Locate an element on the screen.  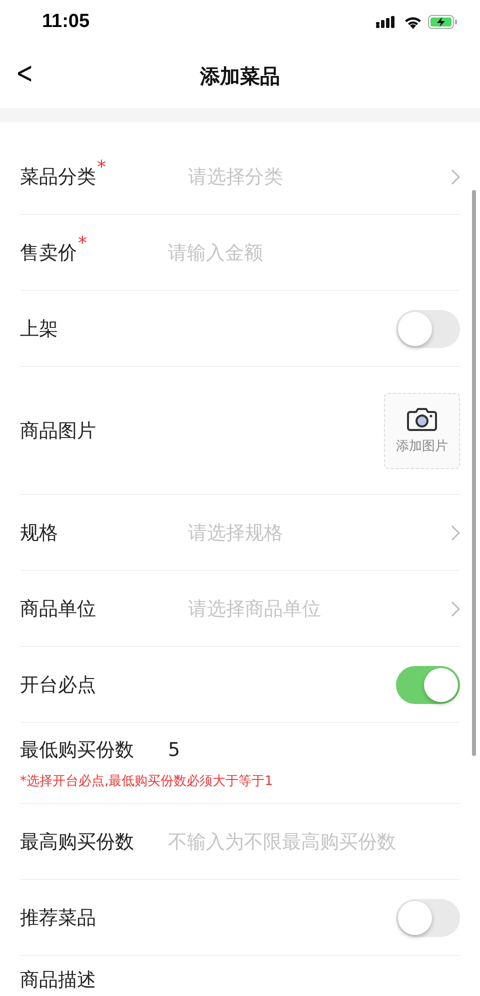
validation-note: *选择开台必点,最低购买份数必须大于等于1 is located at coordinates (147, 781).